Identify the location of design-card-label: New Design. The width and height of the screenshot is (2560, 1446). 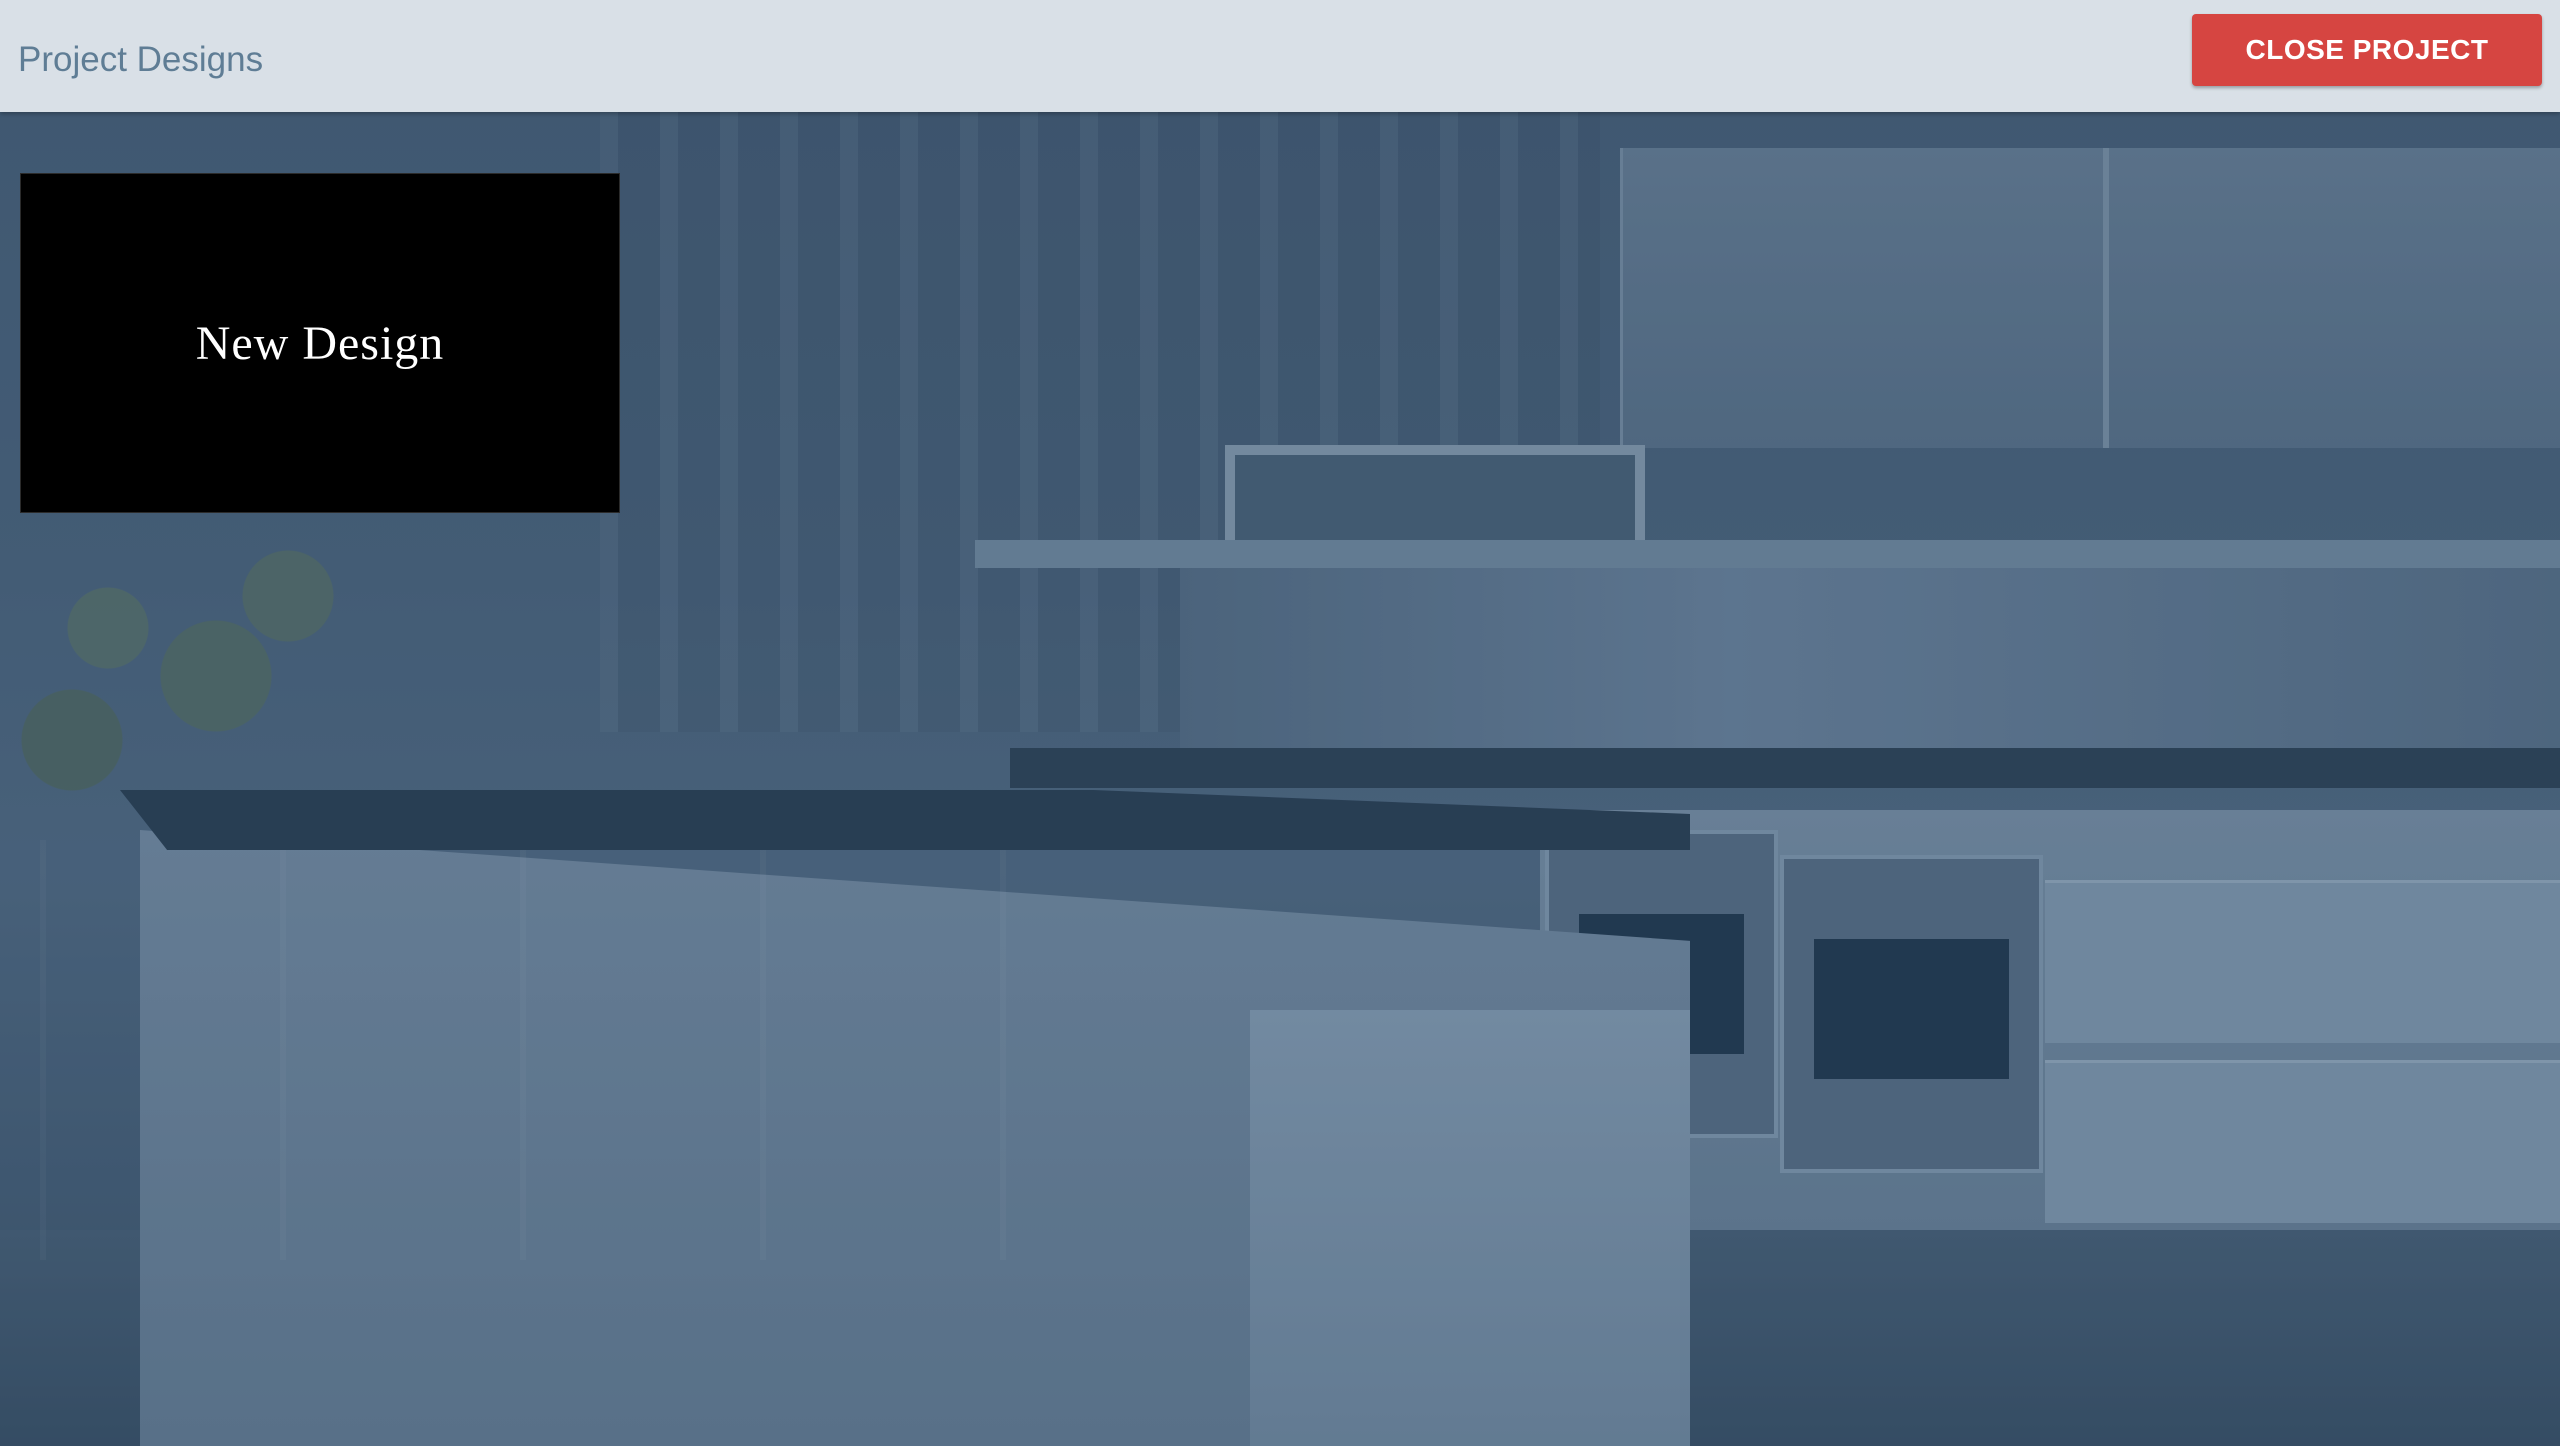
(320, 343).